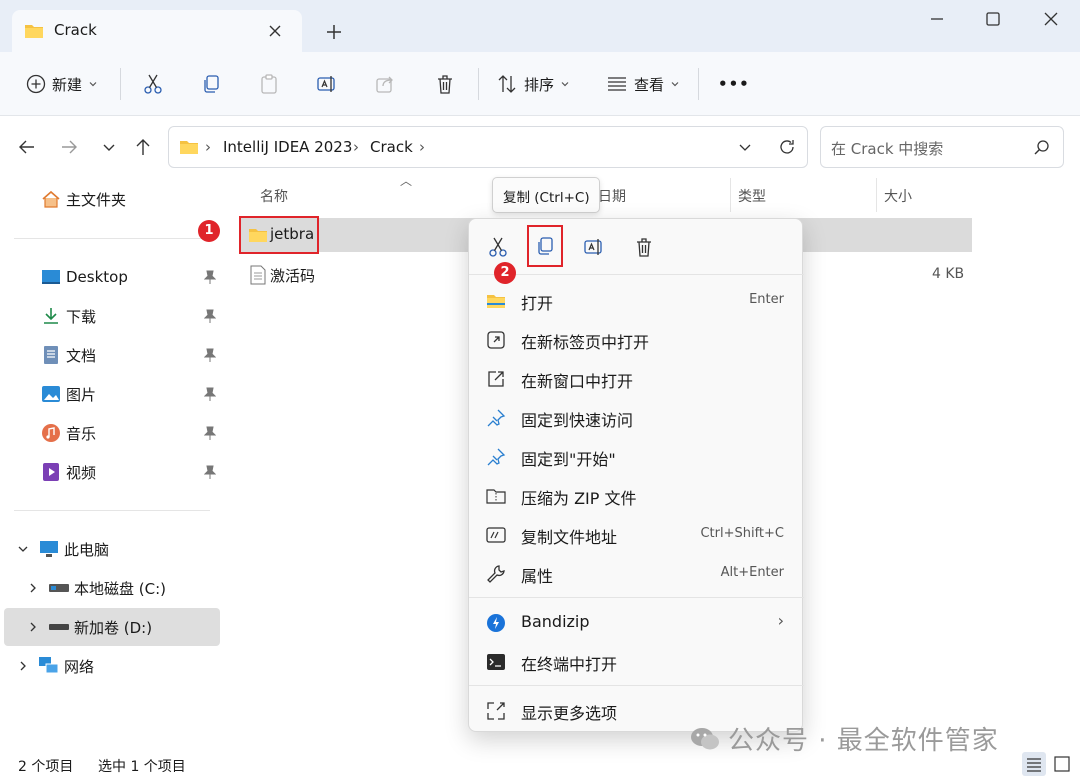  I want to click on minimize-button, so click(937, 19).